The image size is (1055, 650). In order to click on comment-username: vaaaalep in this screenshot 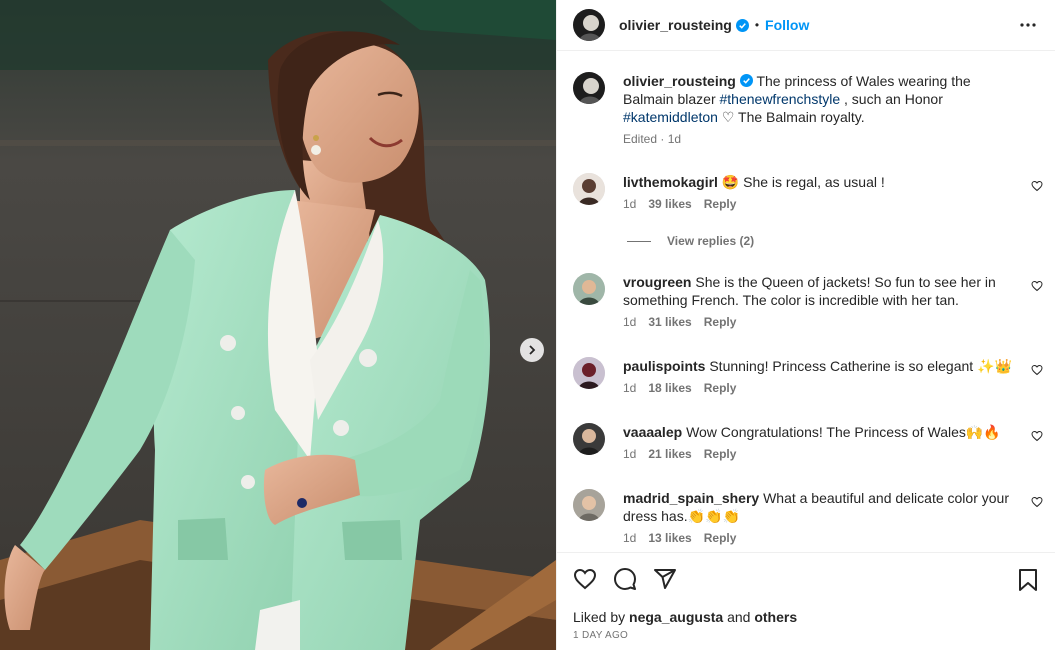, I will do `click(652, 432)`.